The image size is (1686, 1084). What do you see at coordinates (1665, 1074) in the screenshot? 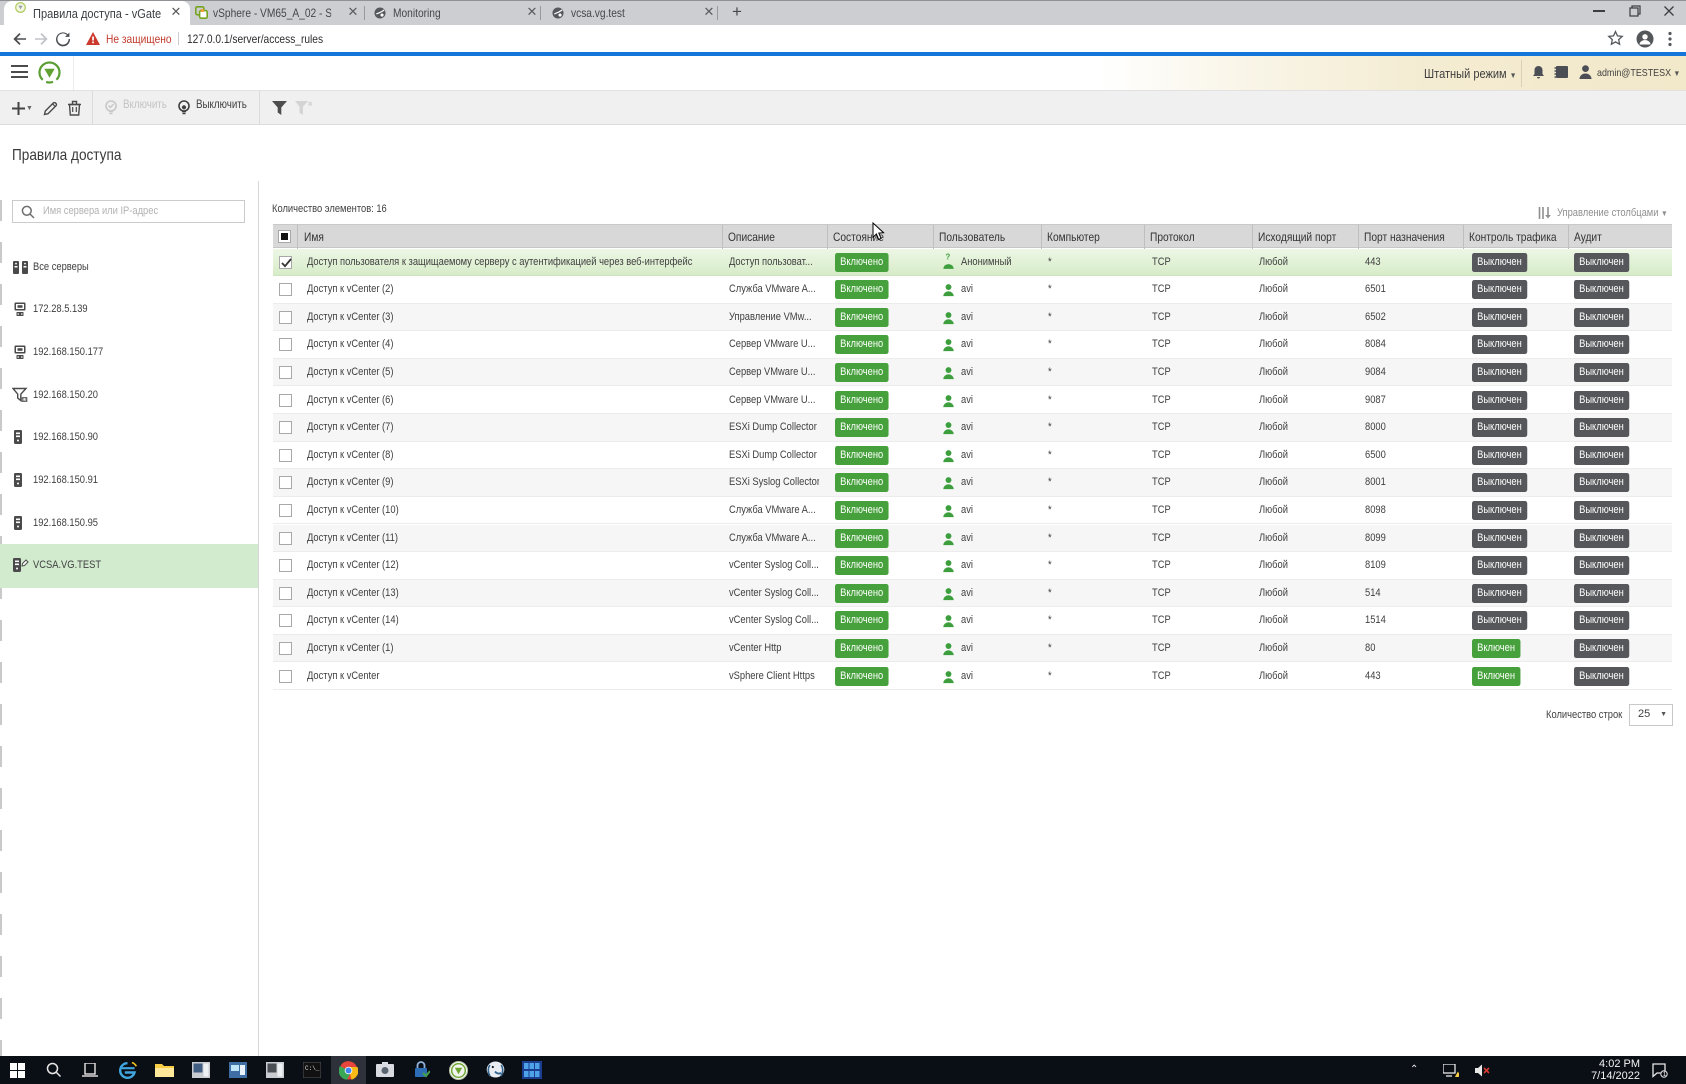
I see `svg-text: 1` at bounding box center [1665, 1074].